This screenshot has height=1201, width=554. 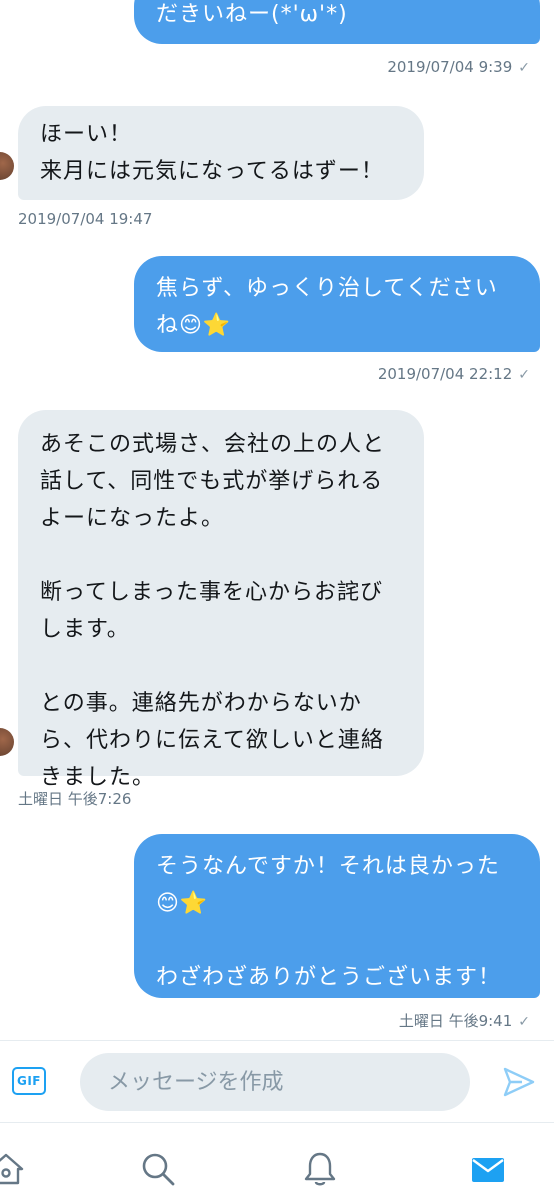 I want to click on notifications-icon, so click(x=320, y=1169).